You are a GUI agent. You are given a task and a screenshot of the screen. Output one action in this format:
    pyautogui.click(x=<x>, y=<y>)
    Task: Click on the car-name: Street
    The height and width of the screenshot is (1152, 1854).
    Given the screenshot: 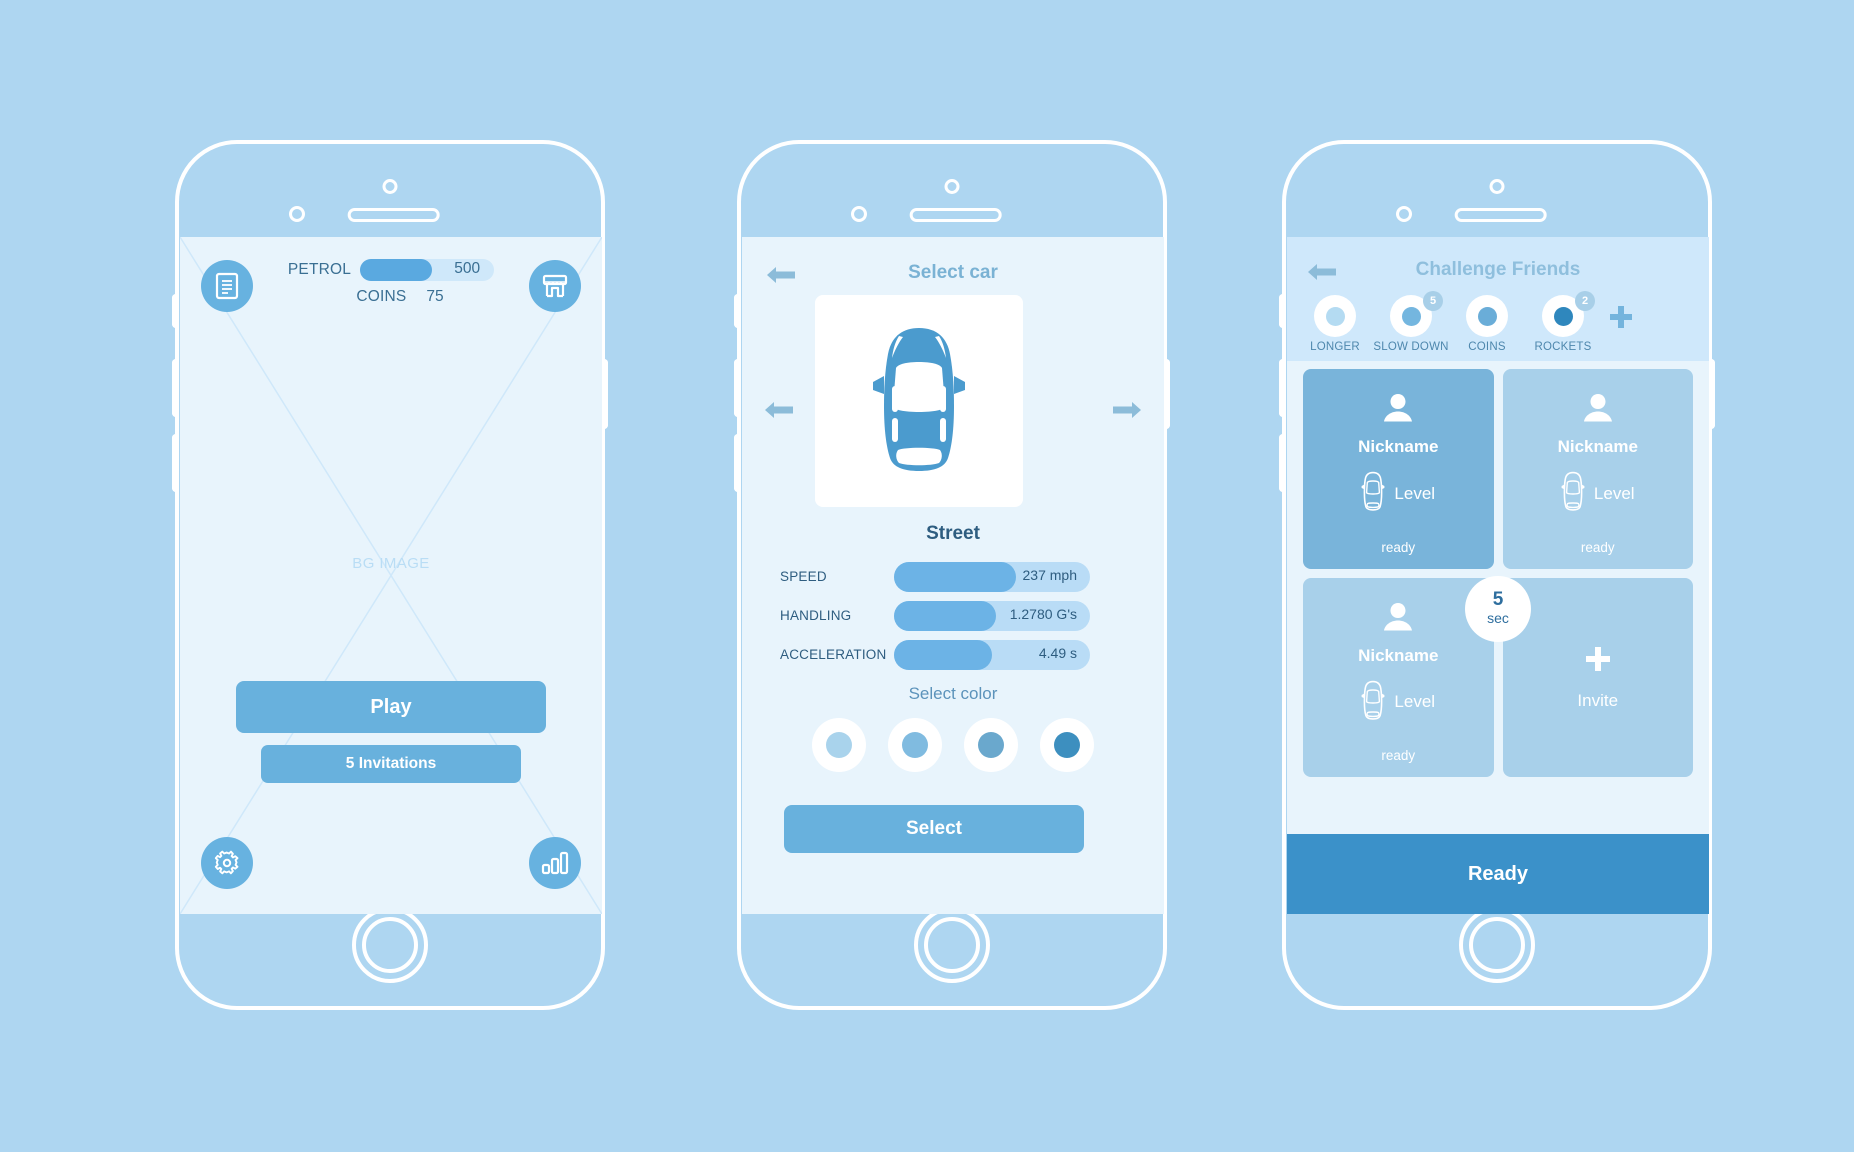 What is the action you would take?
    pyautogui.click(x=953, y=533)
    